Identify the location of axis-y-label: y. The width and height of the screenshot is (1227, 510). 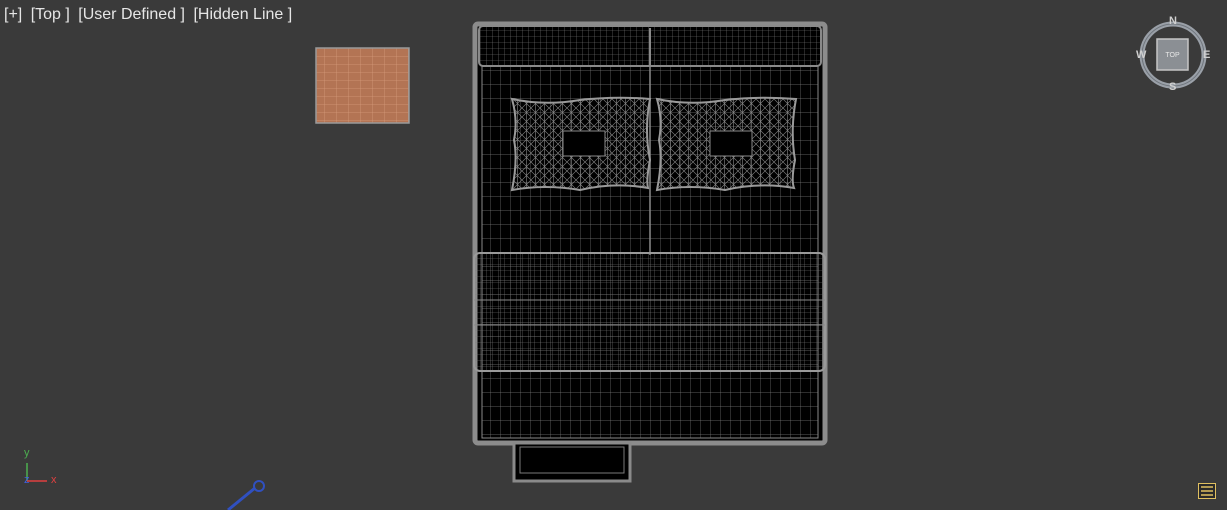
(27, 453).